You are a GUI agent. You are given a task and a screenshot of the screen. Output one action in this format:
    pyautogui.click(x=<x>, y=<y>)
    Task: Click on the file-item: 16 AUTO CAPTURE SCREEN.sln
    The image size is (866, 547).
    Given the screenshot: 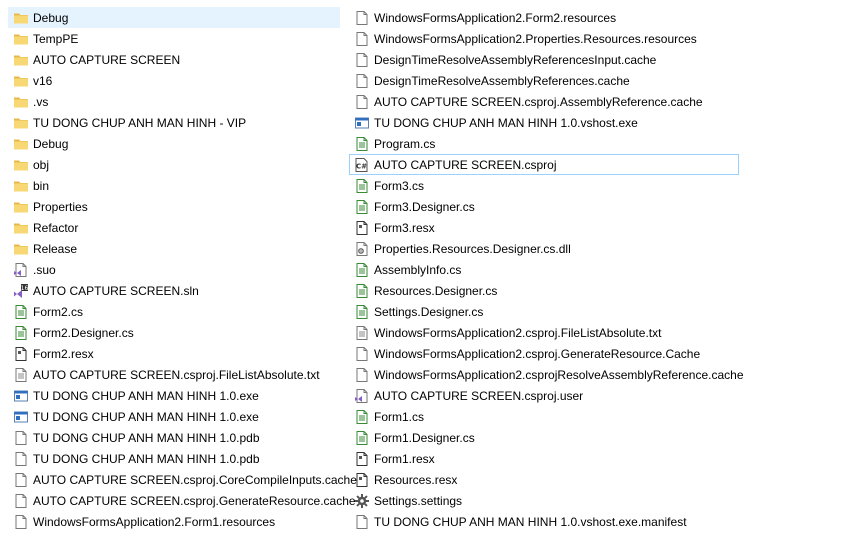 What is the action you would take?
    pyautogui.click(x=174, y=290)
    